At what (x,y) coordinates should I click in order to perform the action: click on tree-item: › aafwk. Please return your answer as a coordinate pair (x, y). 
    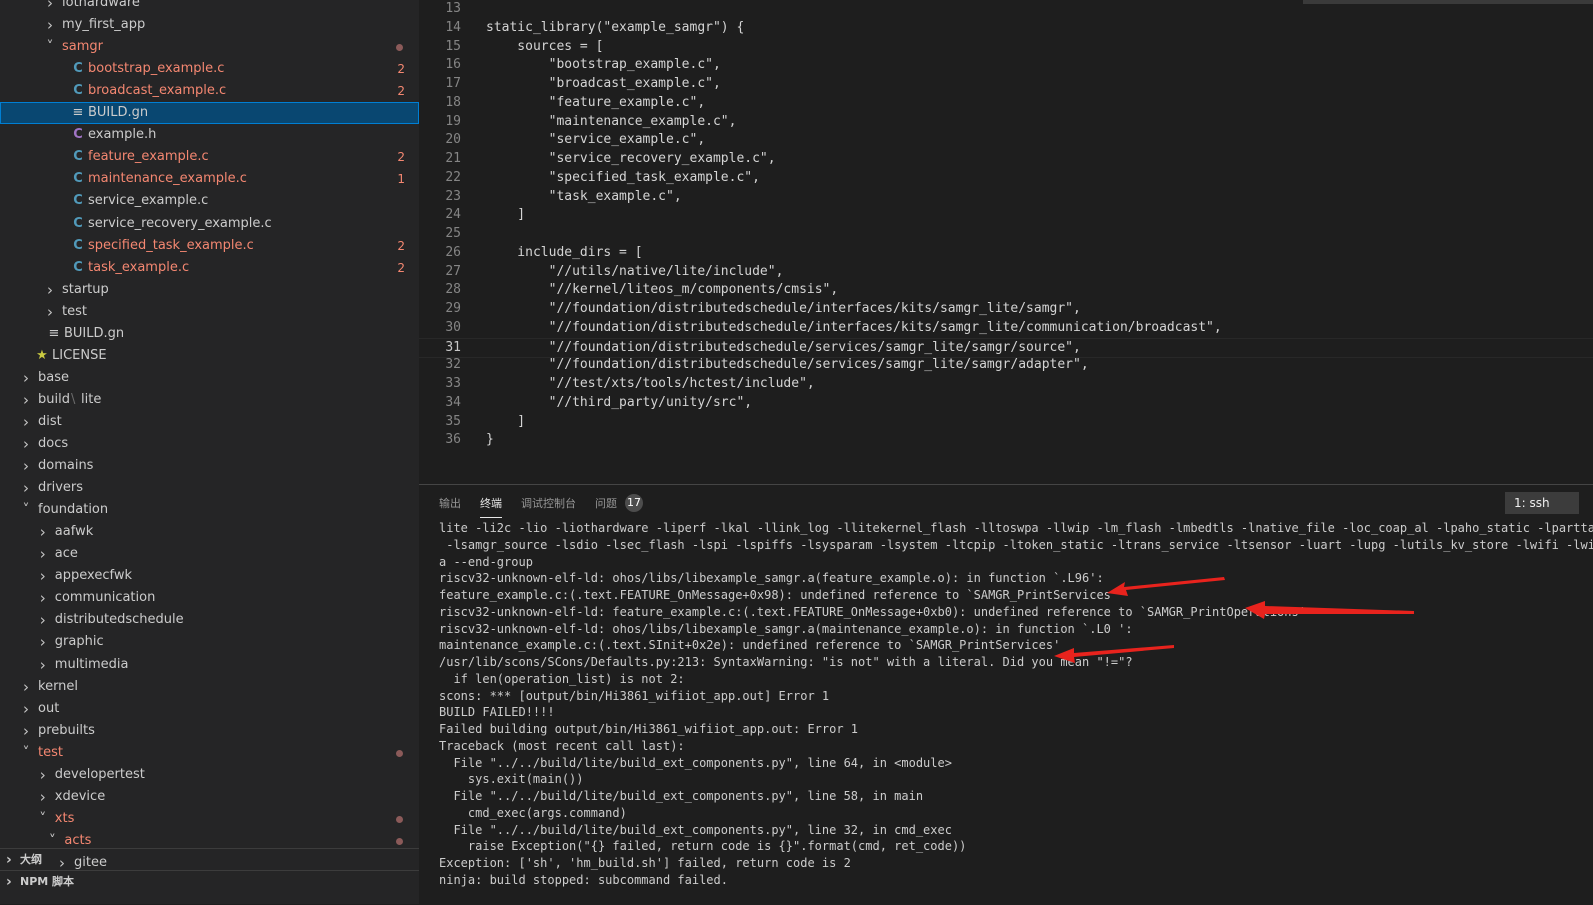
    Looking at the image, I should click on (209, 532).